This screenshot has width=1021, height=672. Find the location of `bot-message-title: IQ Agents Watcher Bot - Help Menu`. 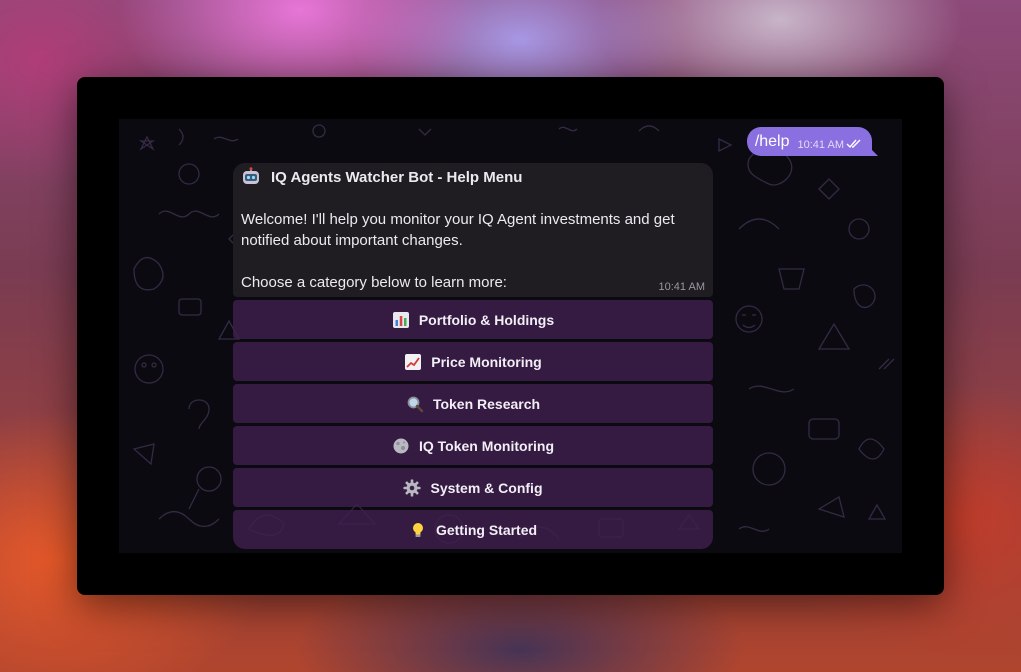

bot-message-title: IQ Agents Watcher Bot - Help Menu is located at coordinates (381, 177).